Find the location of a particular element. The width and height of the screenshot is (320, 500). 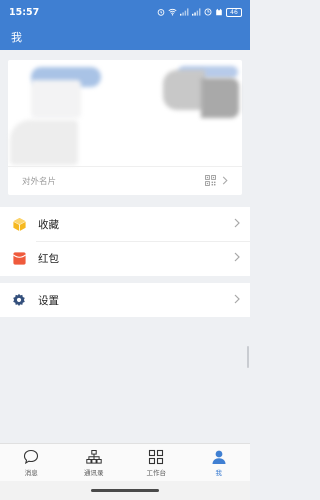

alarm-icon is located at coordinates (161, 12).